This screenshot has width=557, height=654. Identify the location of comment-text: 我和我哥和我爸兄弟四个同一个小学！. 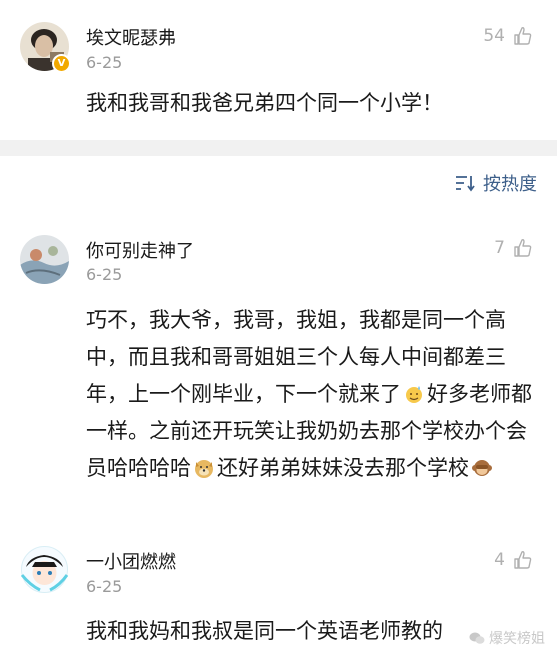
(264, 103).